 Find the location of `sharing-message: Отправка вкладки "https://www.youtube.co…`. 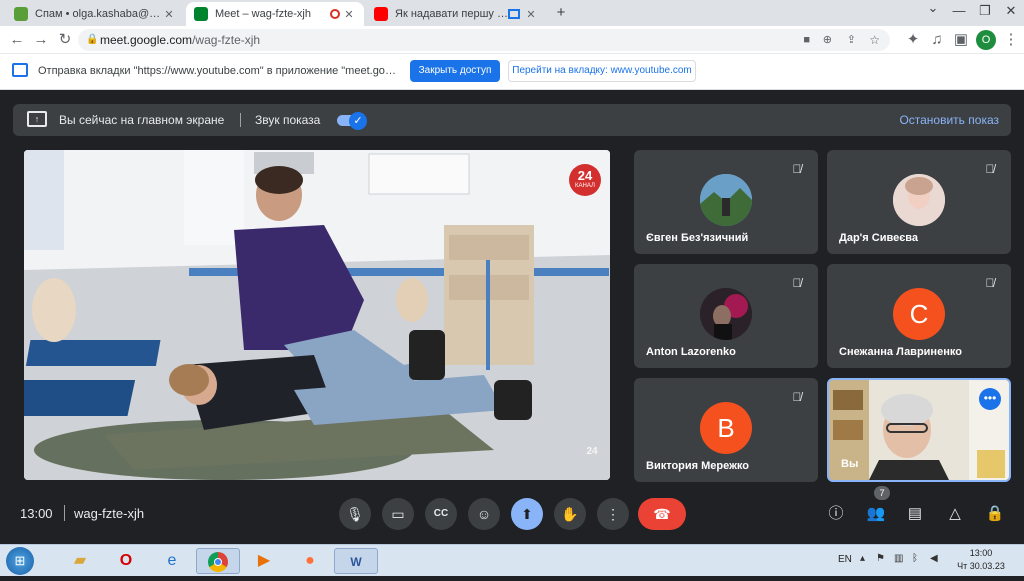

sharing-message: Отправка вкладки "https://www.youtube.co… is located at coordinates (218, 71).